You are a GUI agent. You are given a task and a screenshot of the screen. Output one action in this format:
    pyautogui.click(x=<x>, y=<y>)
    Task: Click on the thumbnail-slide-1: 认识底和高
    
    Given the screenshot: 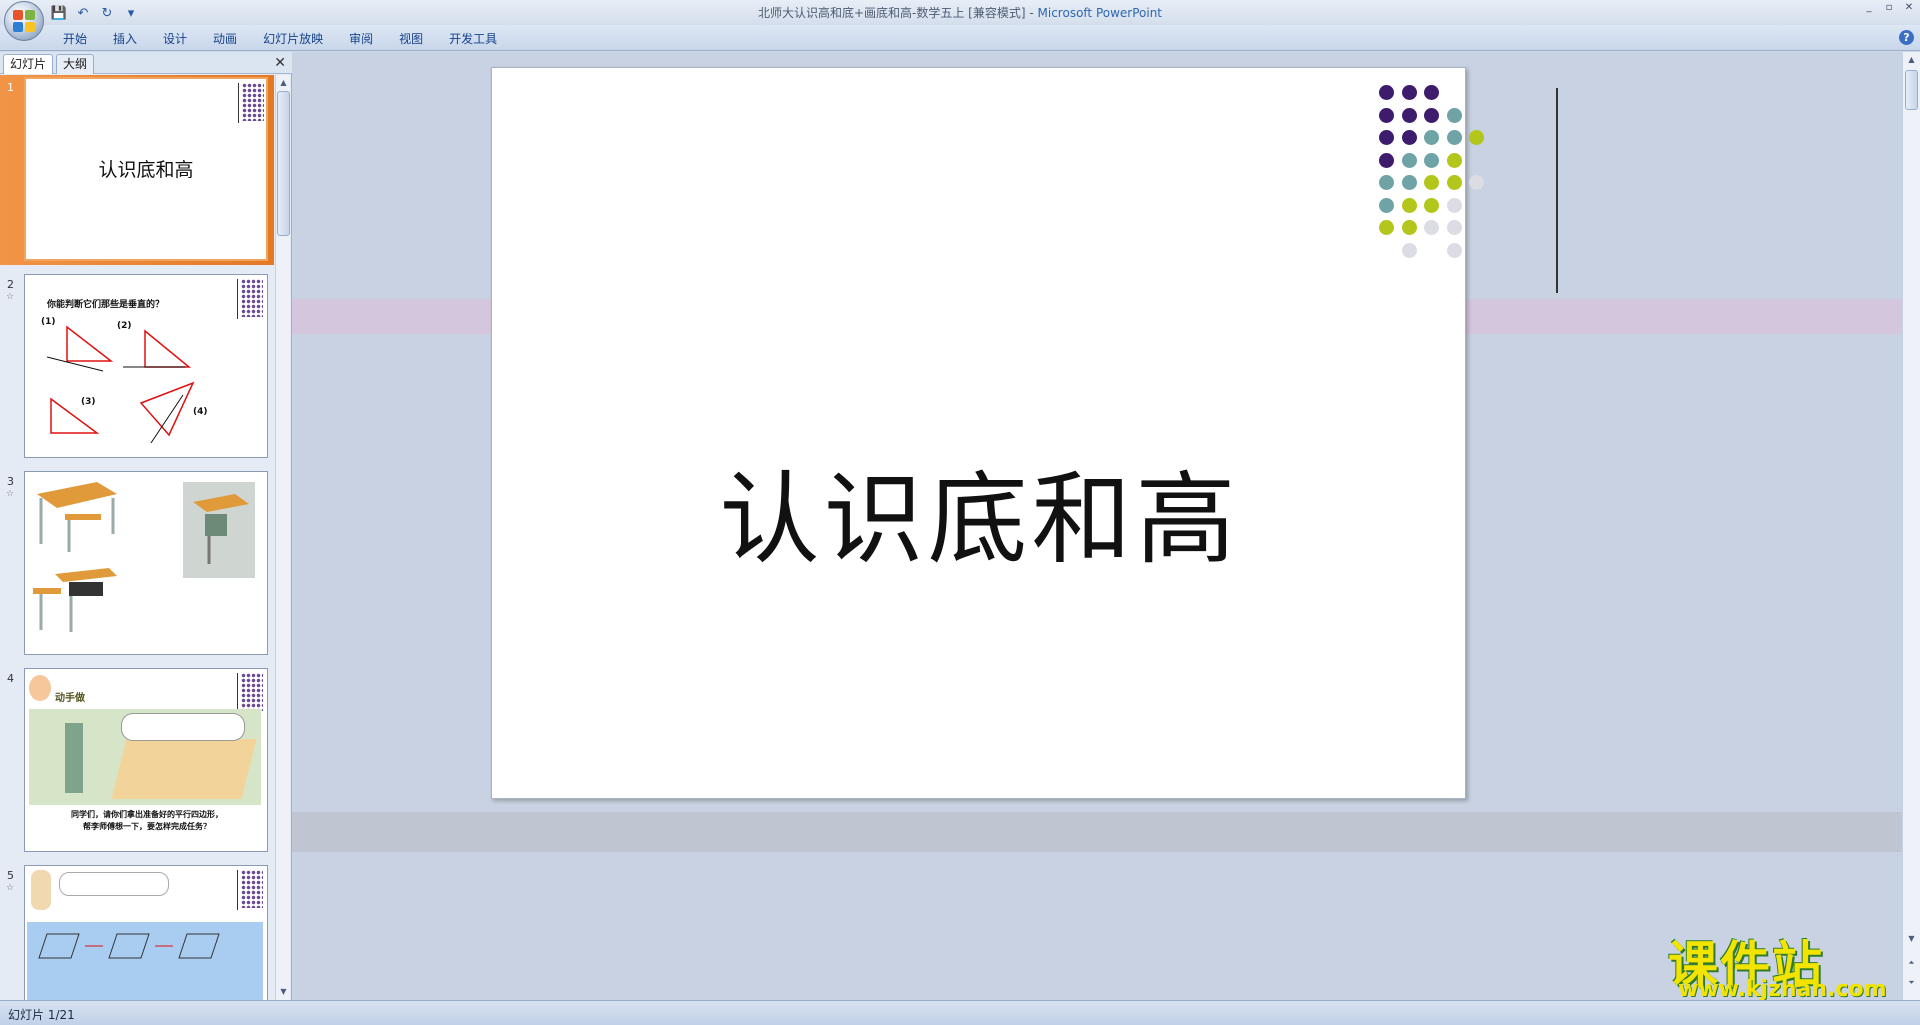 What is the action you would take?
    pyautogui.click(x=146, y=169)
    